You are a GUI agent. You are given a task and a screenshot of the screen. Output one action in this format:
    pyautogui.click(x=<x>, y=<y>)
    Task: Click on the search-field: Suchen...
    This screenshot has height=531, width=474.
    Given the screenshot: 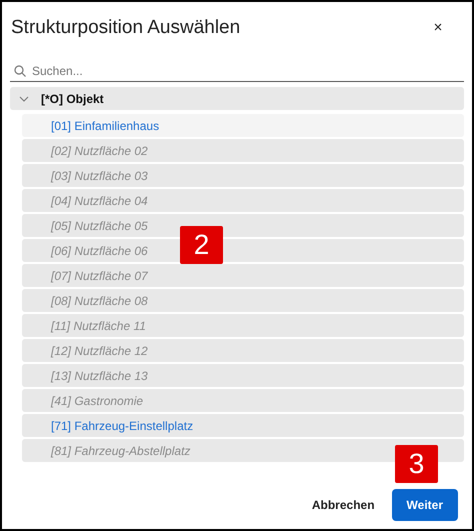 What is the action you would take?
    pyautogui.click(x=246, y=71)
    